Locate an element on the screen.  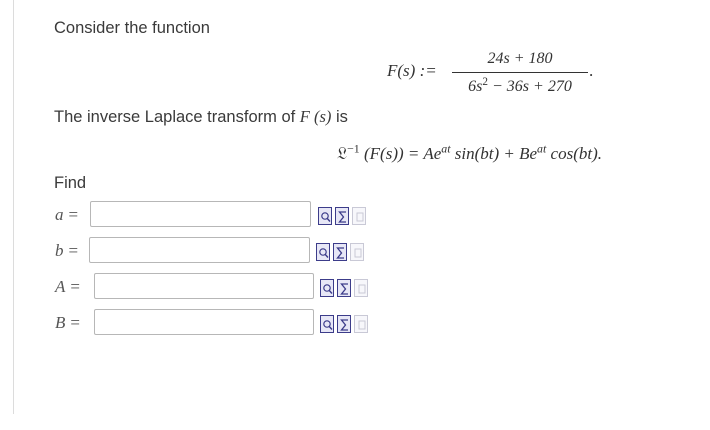
function-lhs: F(s) := is located at coordinates (412, 70).